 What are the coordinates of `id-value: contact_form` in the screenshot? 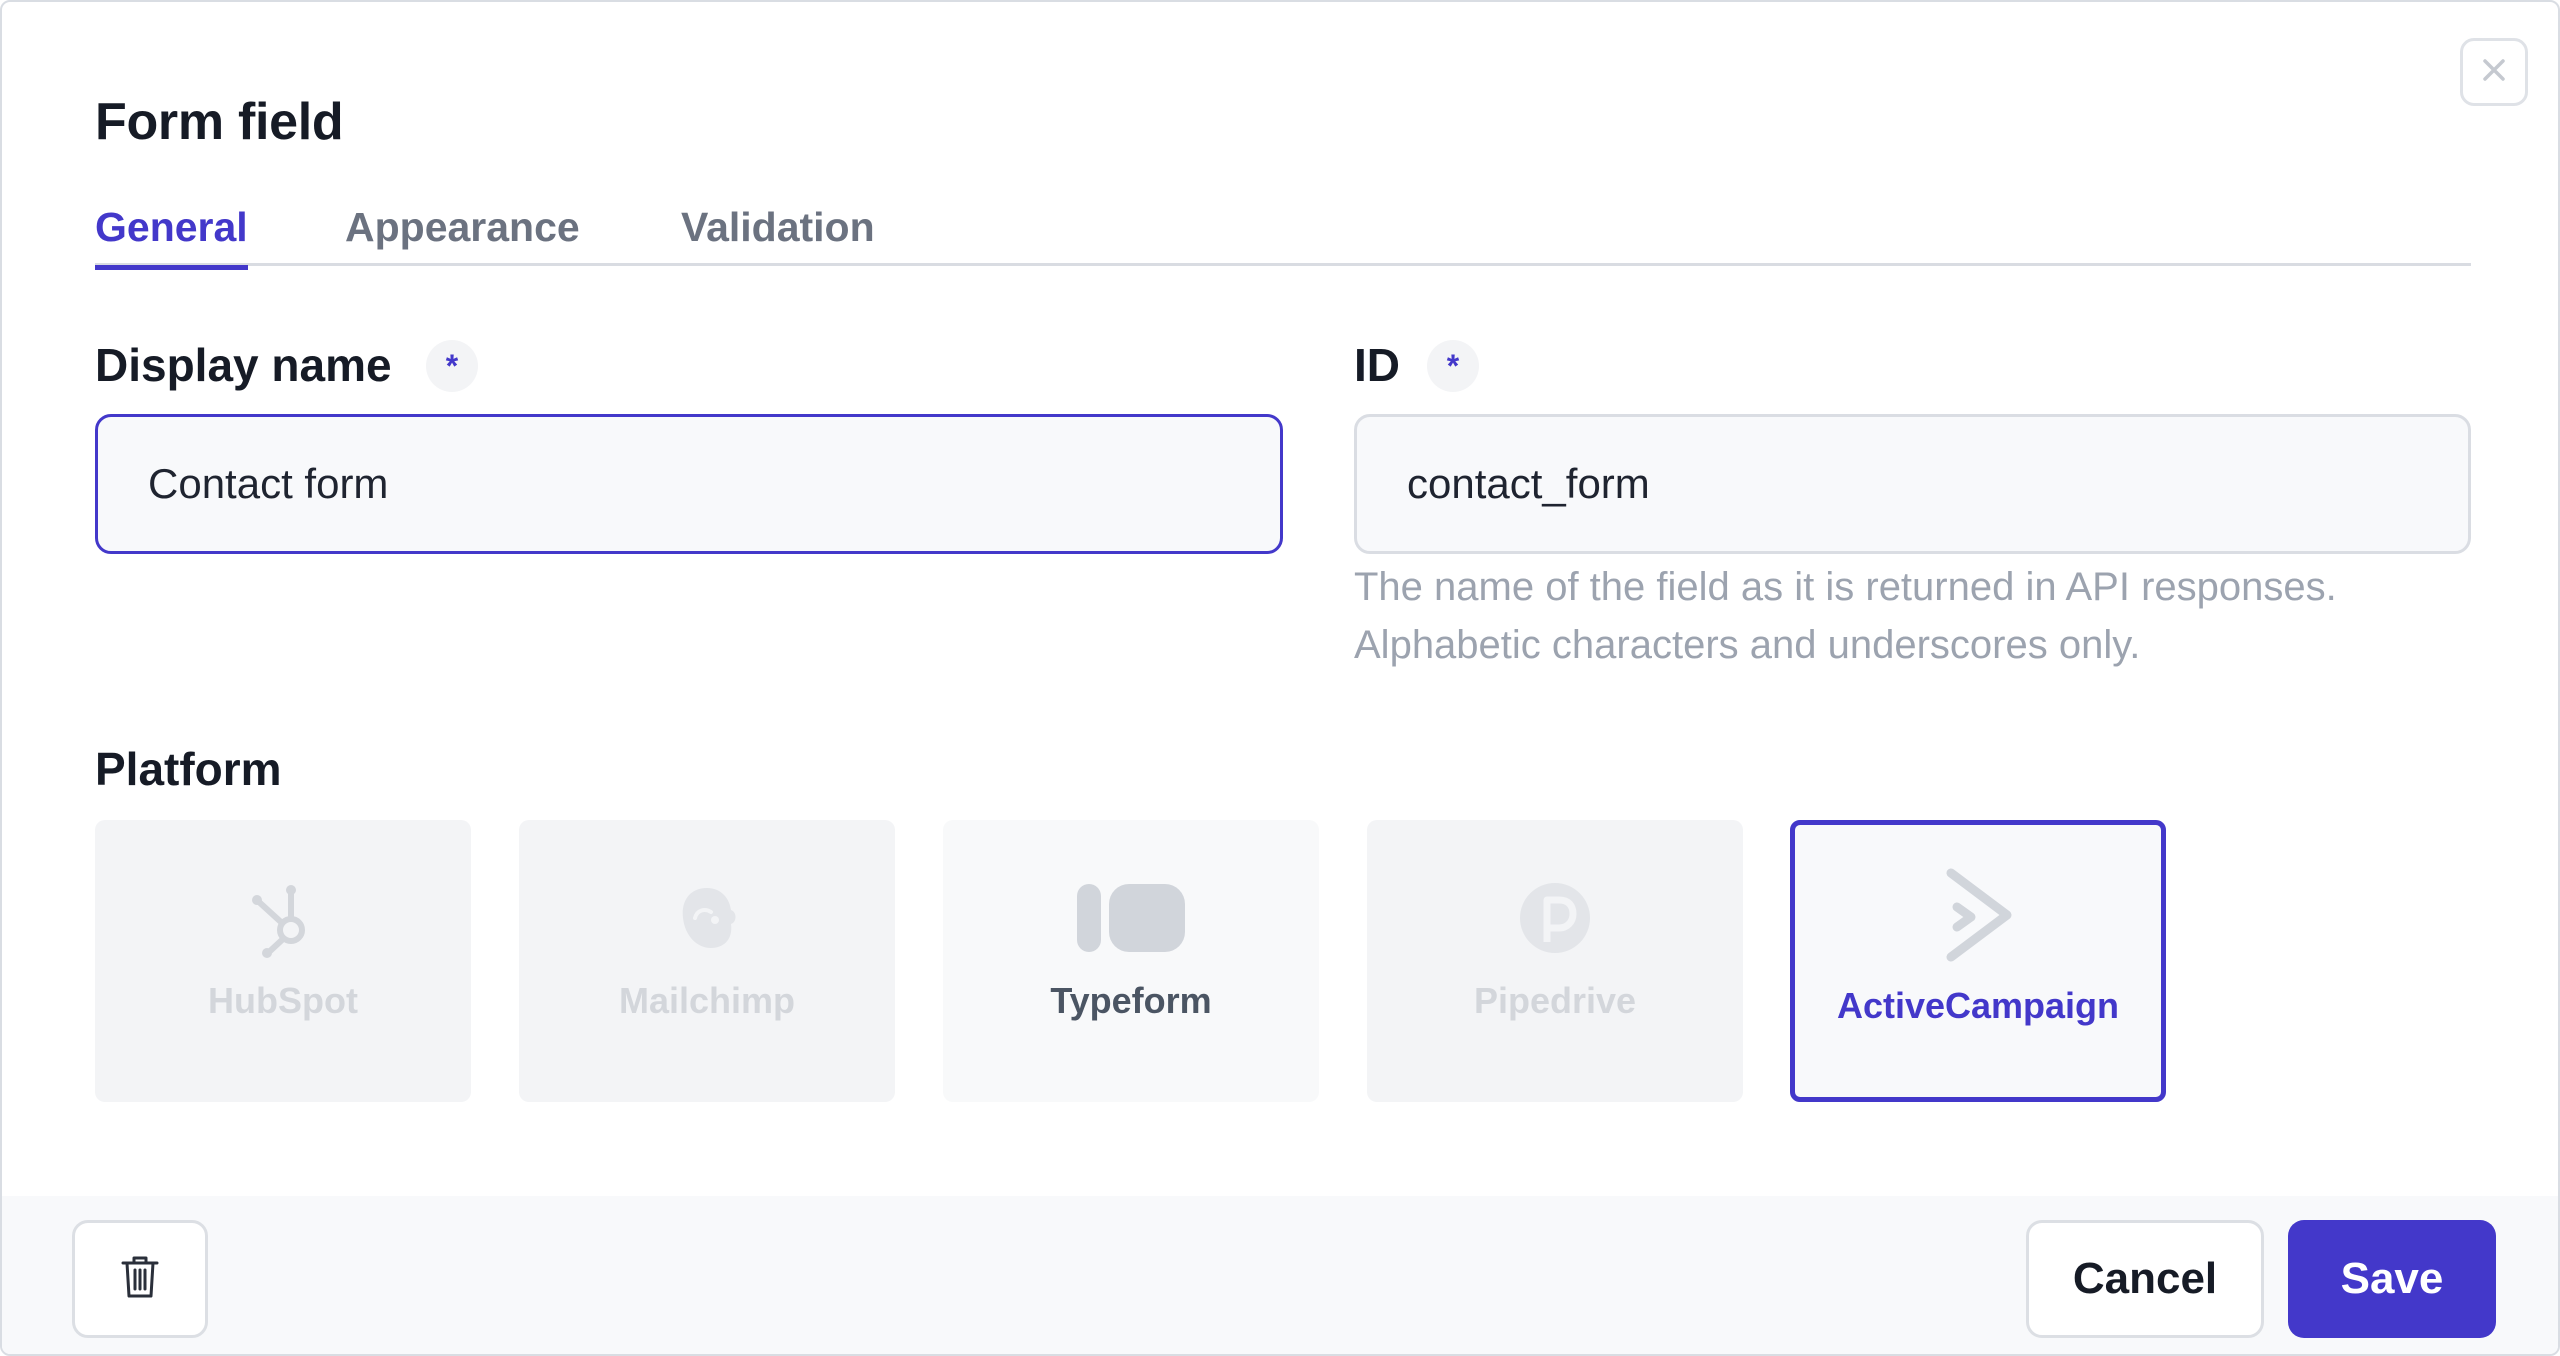 It's located at (1528, 483).